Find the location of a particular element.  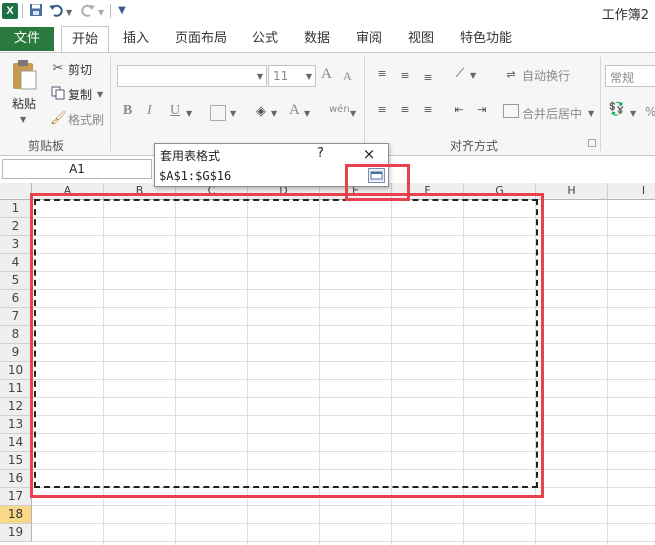

tab-view: 视图 is located at coordinates (421, 39).